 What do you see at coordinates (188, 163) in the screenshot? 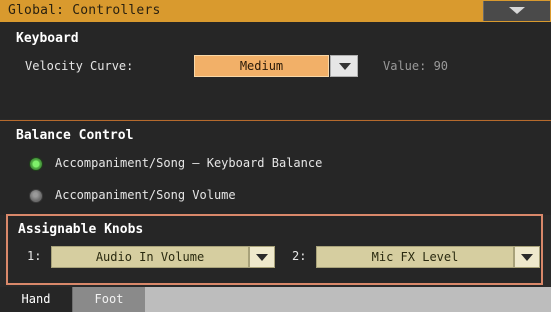
I see `radio-balance-keyboard-label: Accompaniment/Song – Keyboard Balance` at bounding box center [188, 163].